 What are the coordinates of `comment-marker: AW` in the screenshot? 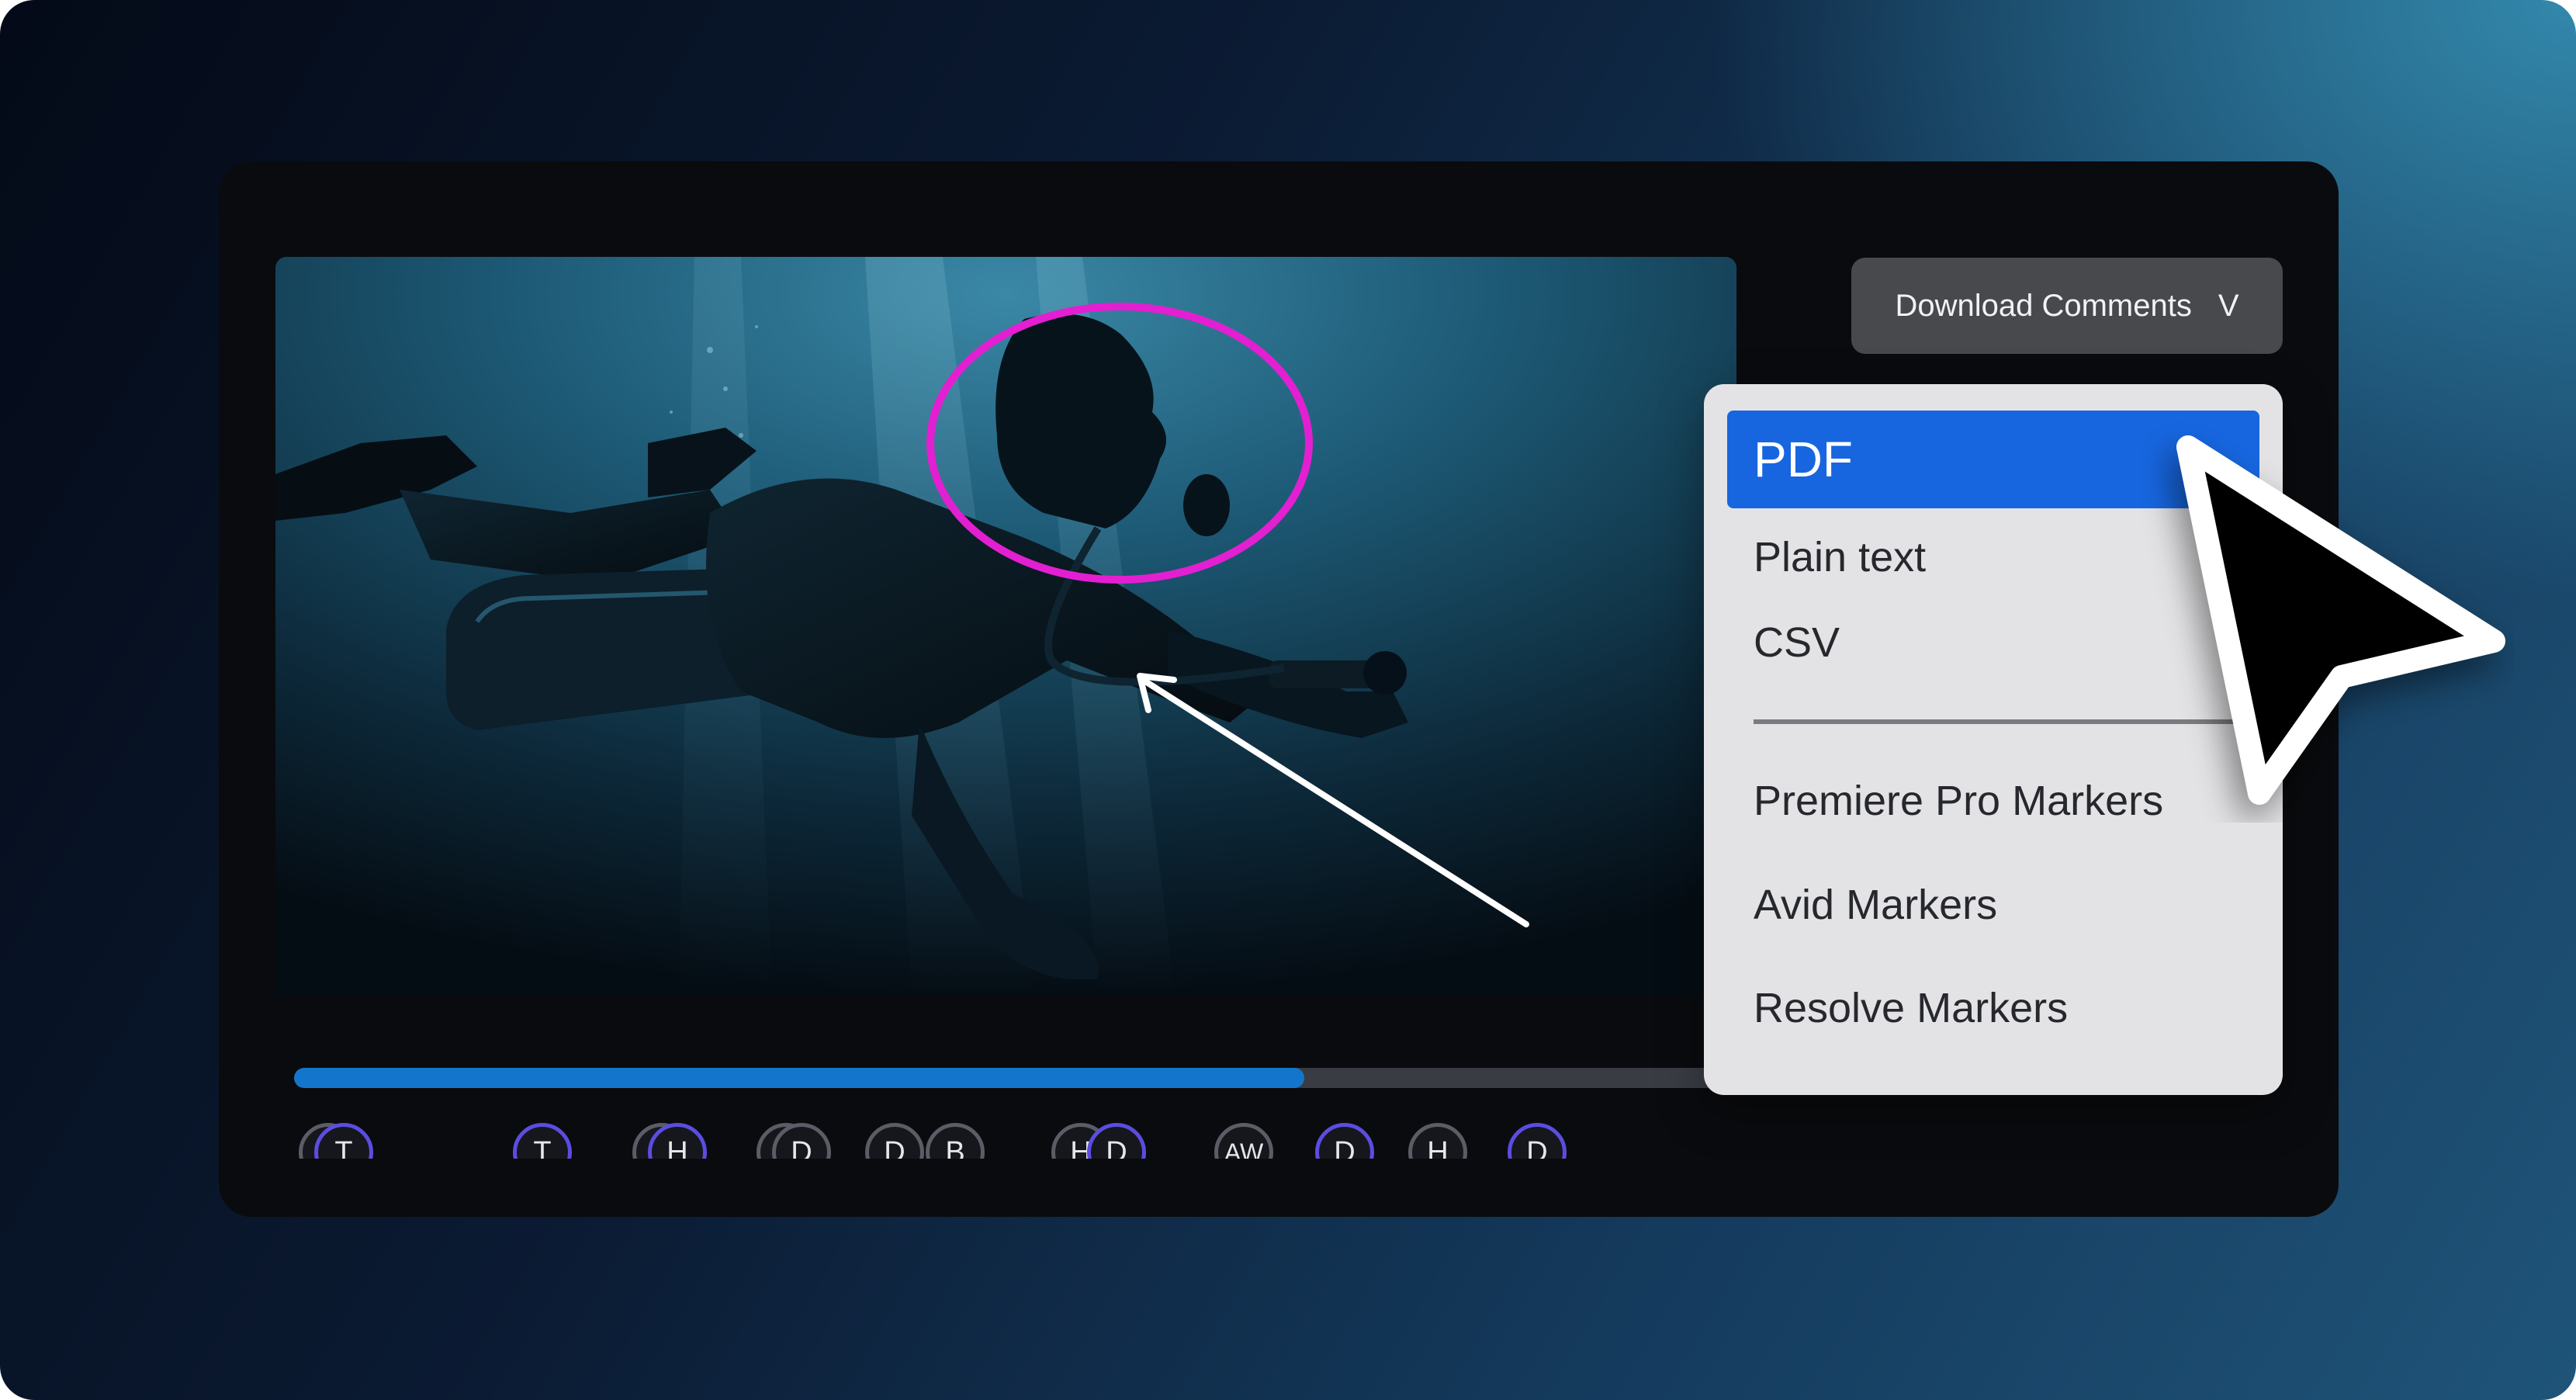 It's located at (1243, 1141).